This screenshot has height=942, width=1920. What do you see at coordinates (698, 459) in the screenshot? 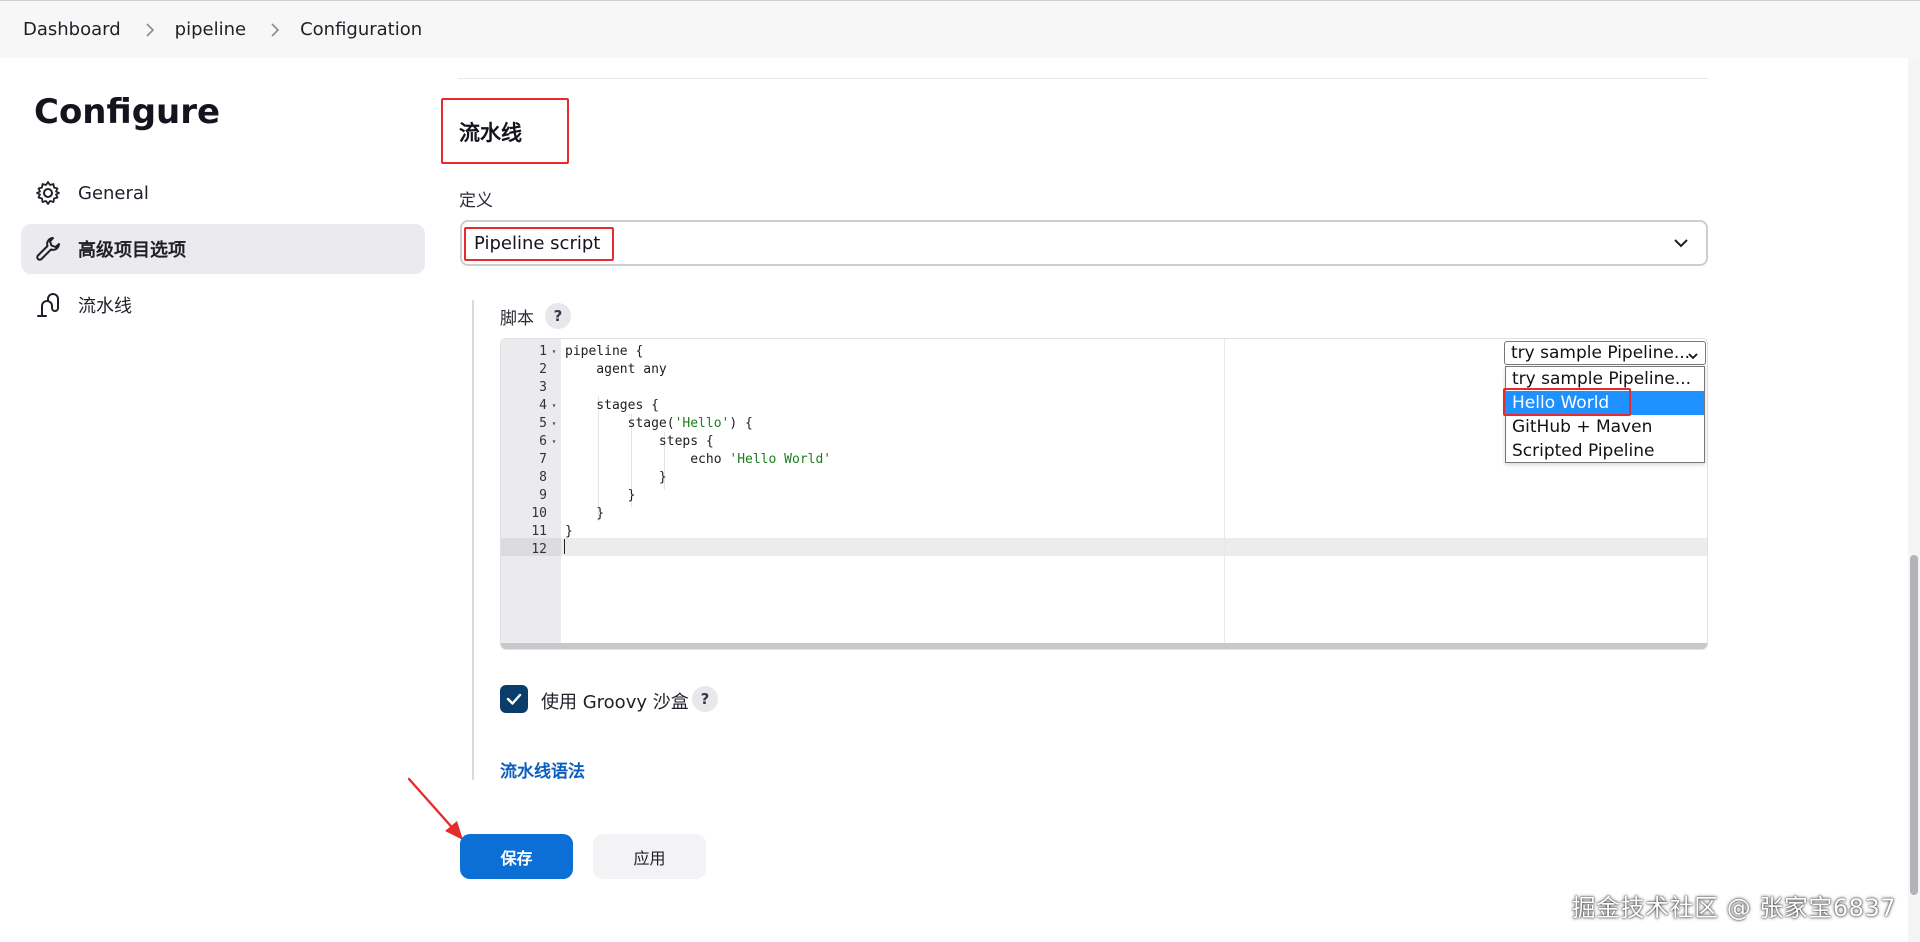
I see `code-text: echo 'Hello World'` at bounding box center [698, 459].